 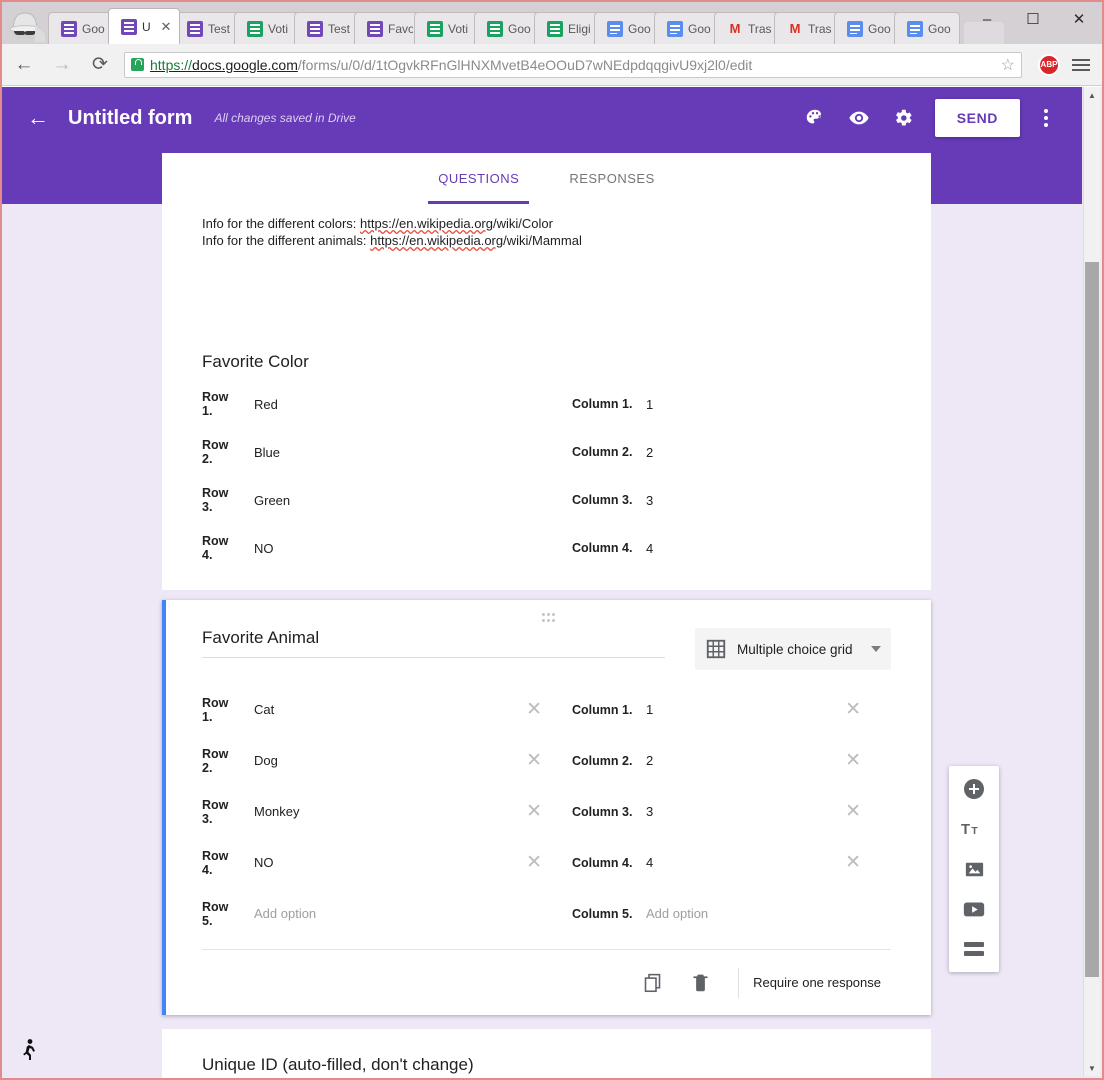 I want to click on wikipedia-link-animal: https://en.wikipedia.org, so click(x=436, y=240).